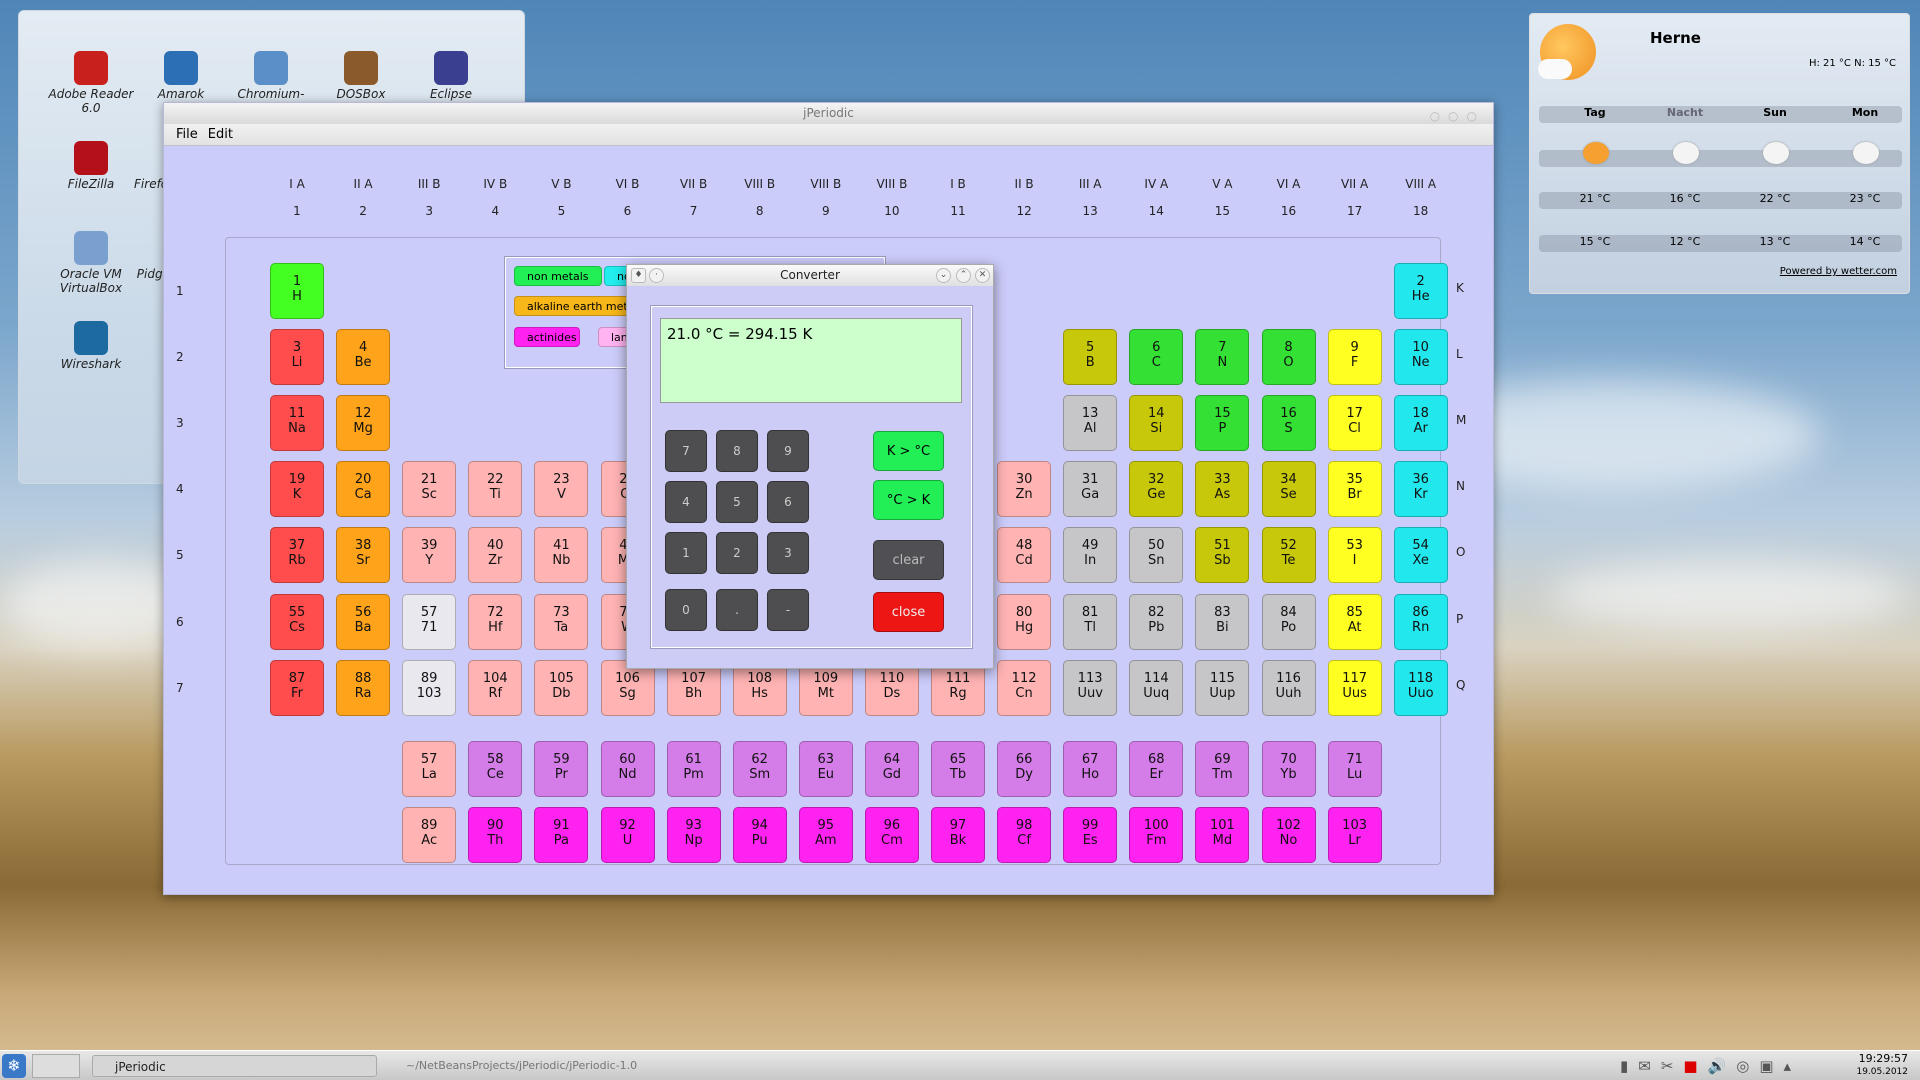 This screenshot has width=1920, height=1080. What do you see at coordinates (686, 553) in the screenshot?
I see `key-1: 1` at bounding box center [686, 553].